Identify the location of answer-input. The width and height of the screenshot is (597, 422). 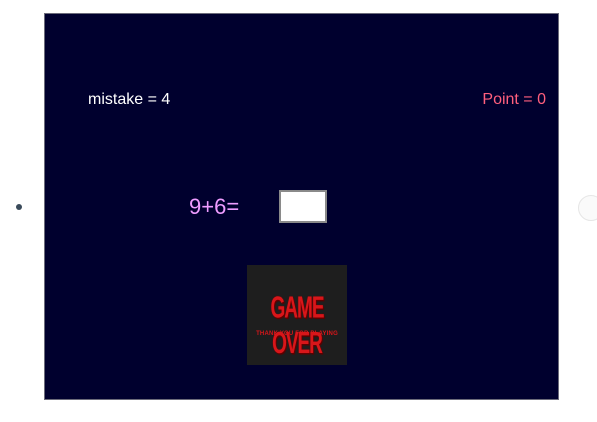
(303, 206).